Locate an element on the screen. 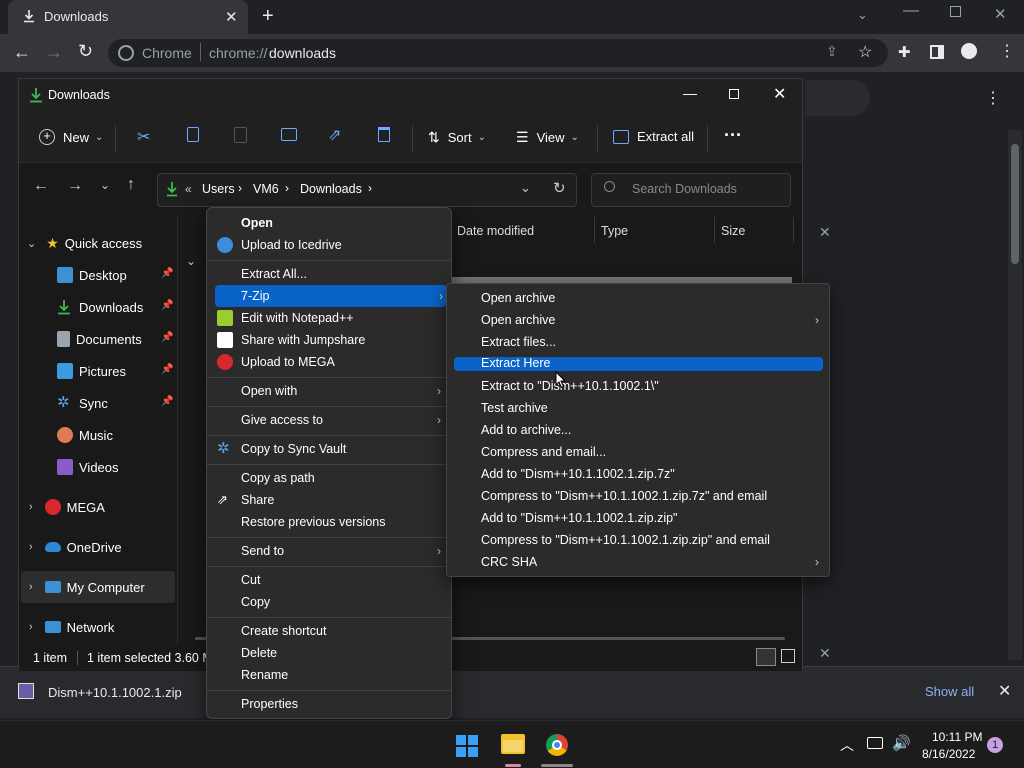 The width and height of the screenshot is (1024, 768). refresh-icon: ↻ is located at coordinates (559, 188).